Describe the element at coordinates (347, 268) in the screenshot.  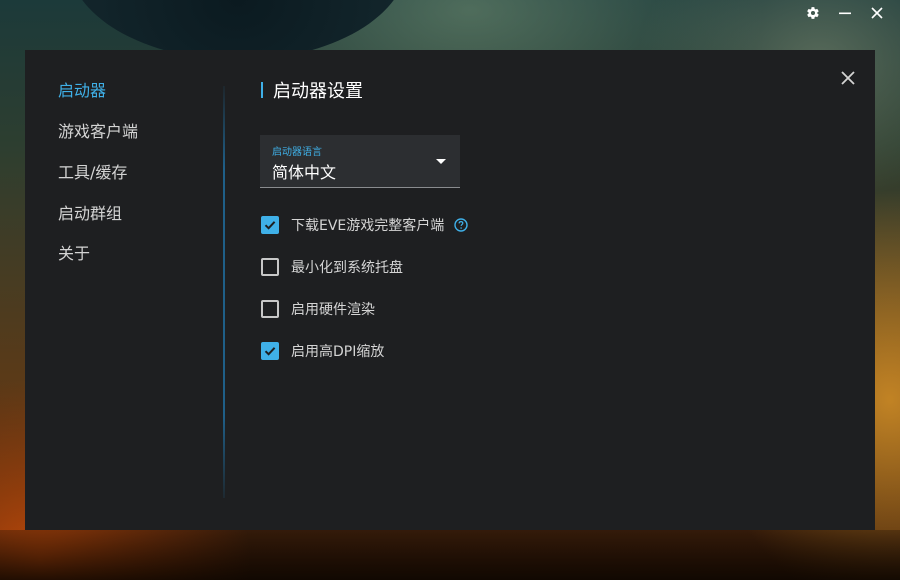
I see `option-label: 最小化到系统托盘` at that location.